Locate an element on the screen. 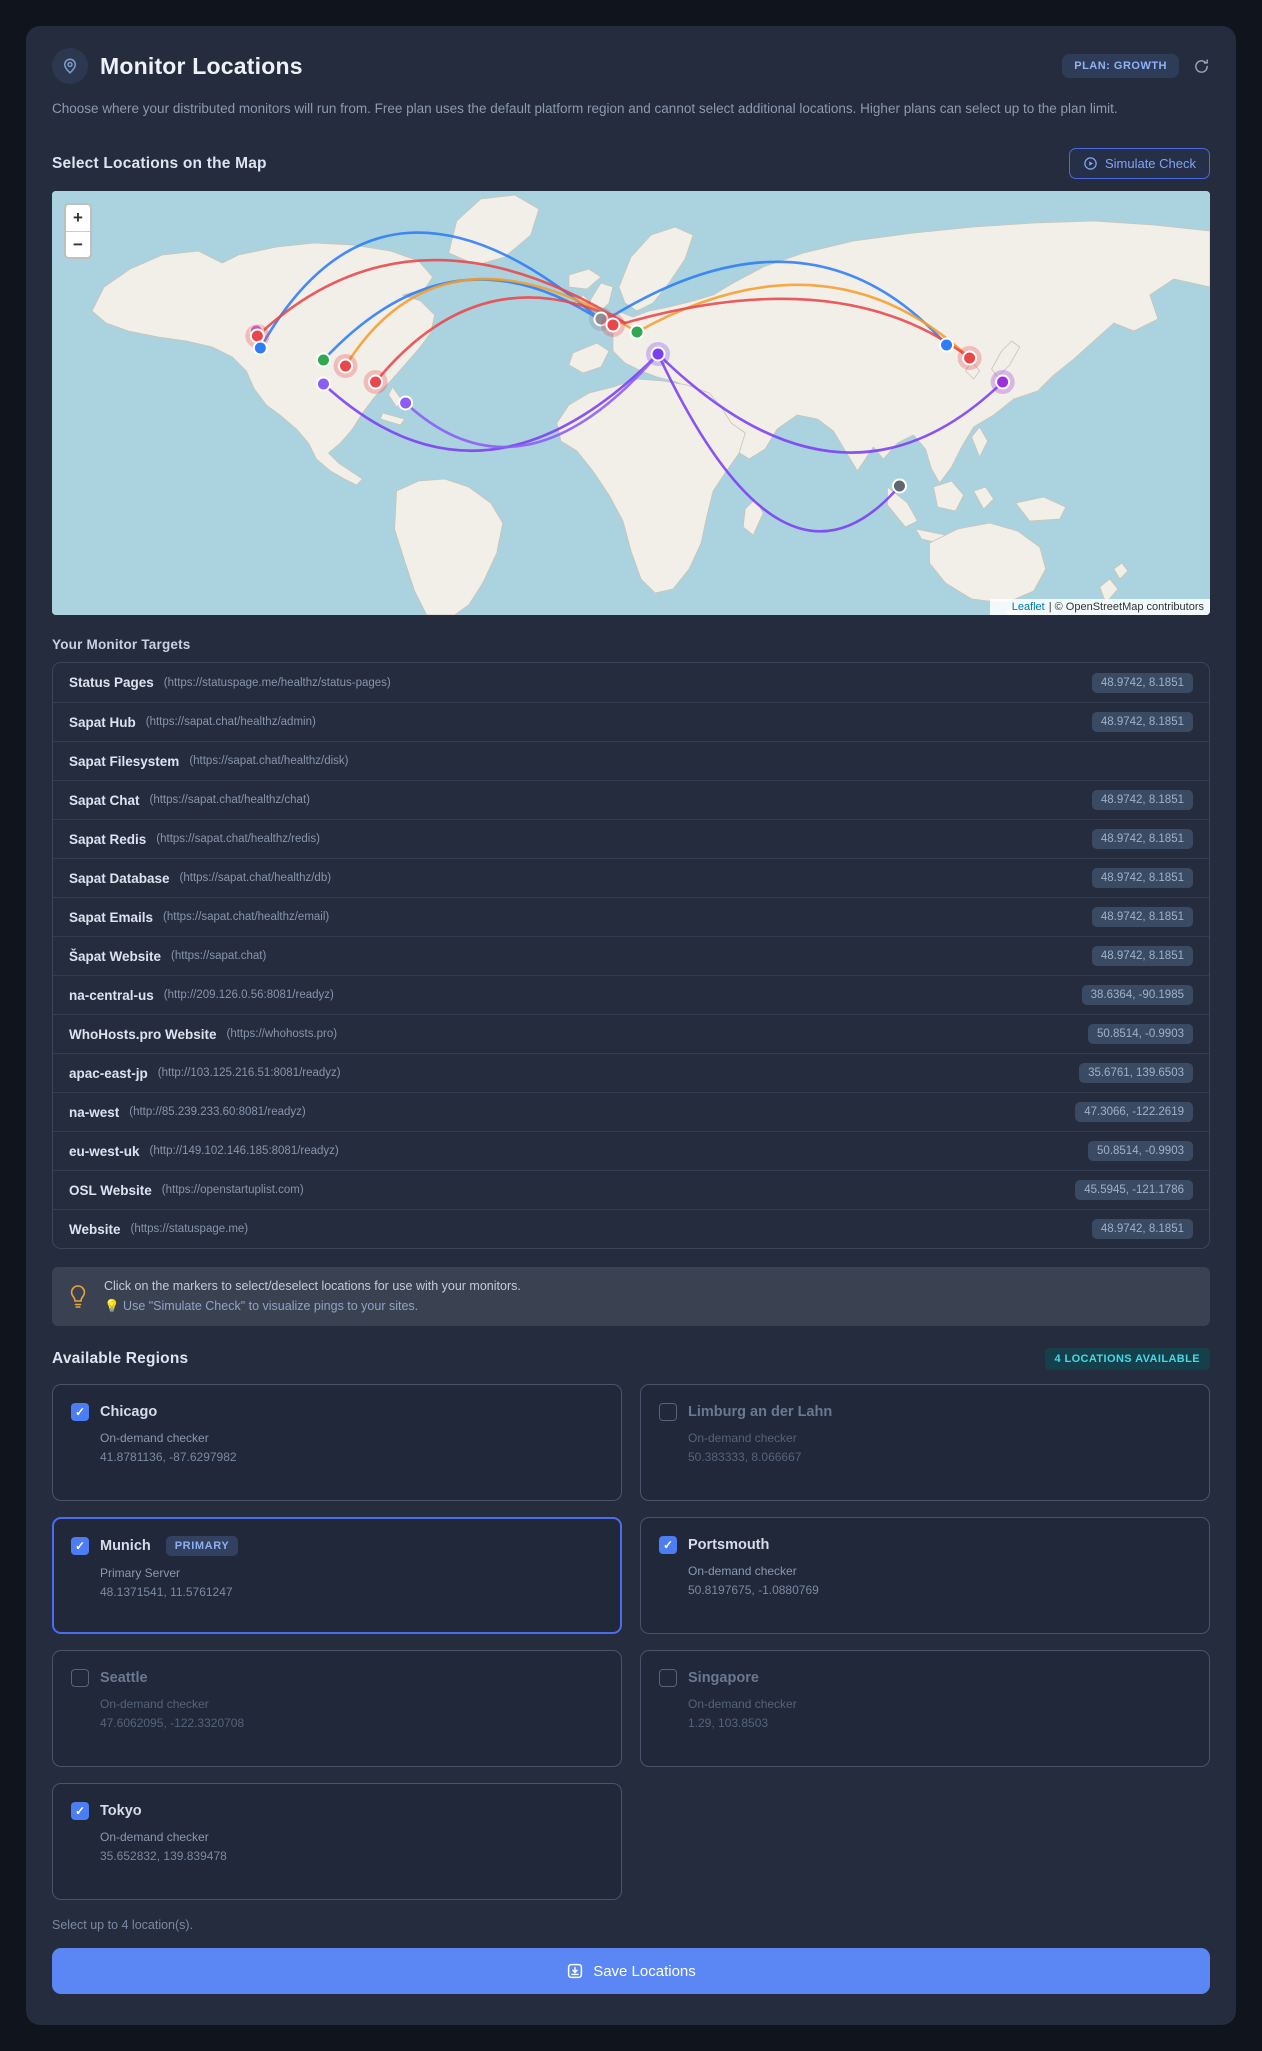 Image resolution: width=1262 pixels, height=2051 pixels. target-name: Status Pages is located at coordinates (111, 683).